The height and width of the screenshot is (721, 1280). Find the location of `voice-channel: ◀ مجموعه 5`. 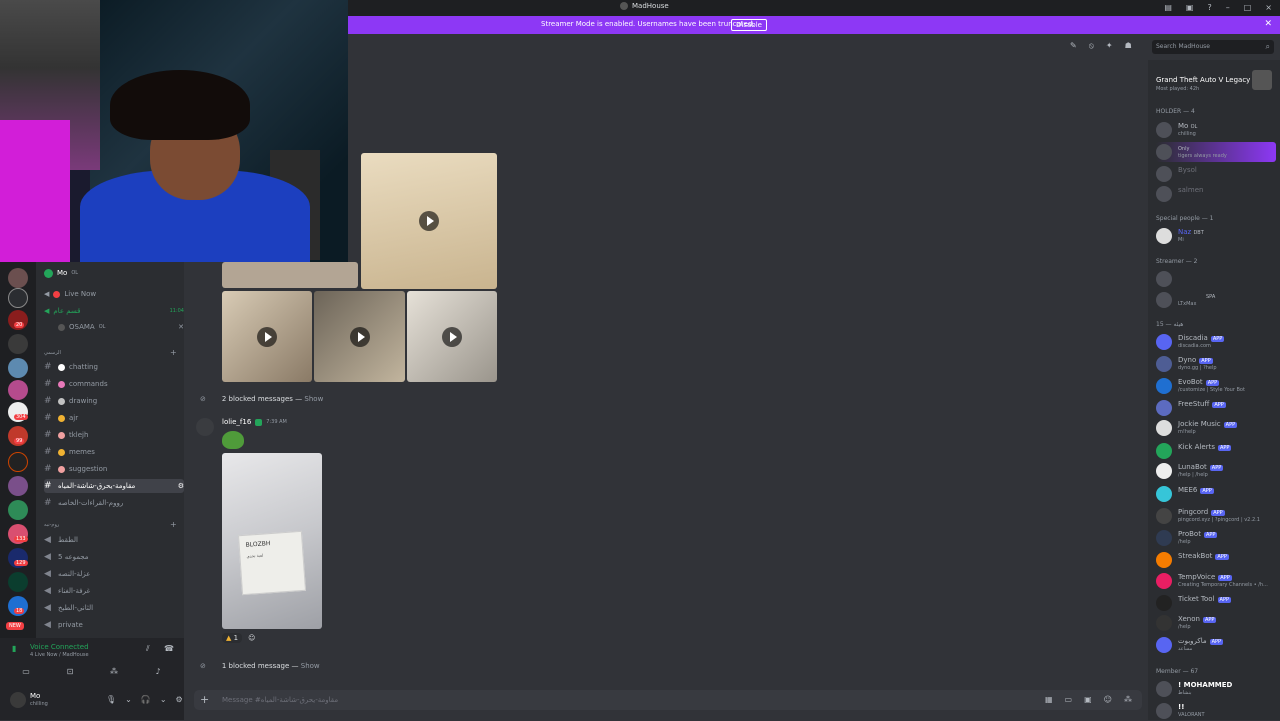

voice-channel: ◀ مجموعه 5 is located at coordinates (114, 557).